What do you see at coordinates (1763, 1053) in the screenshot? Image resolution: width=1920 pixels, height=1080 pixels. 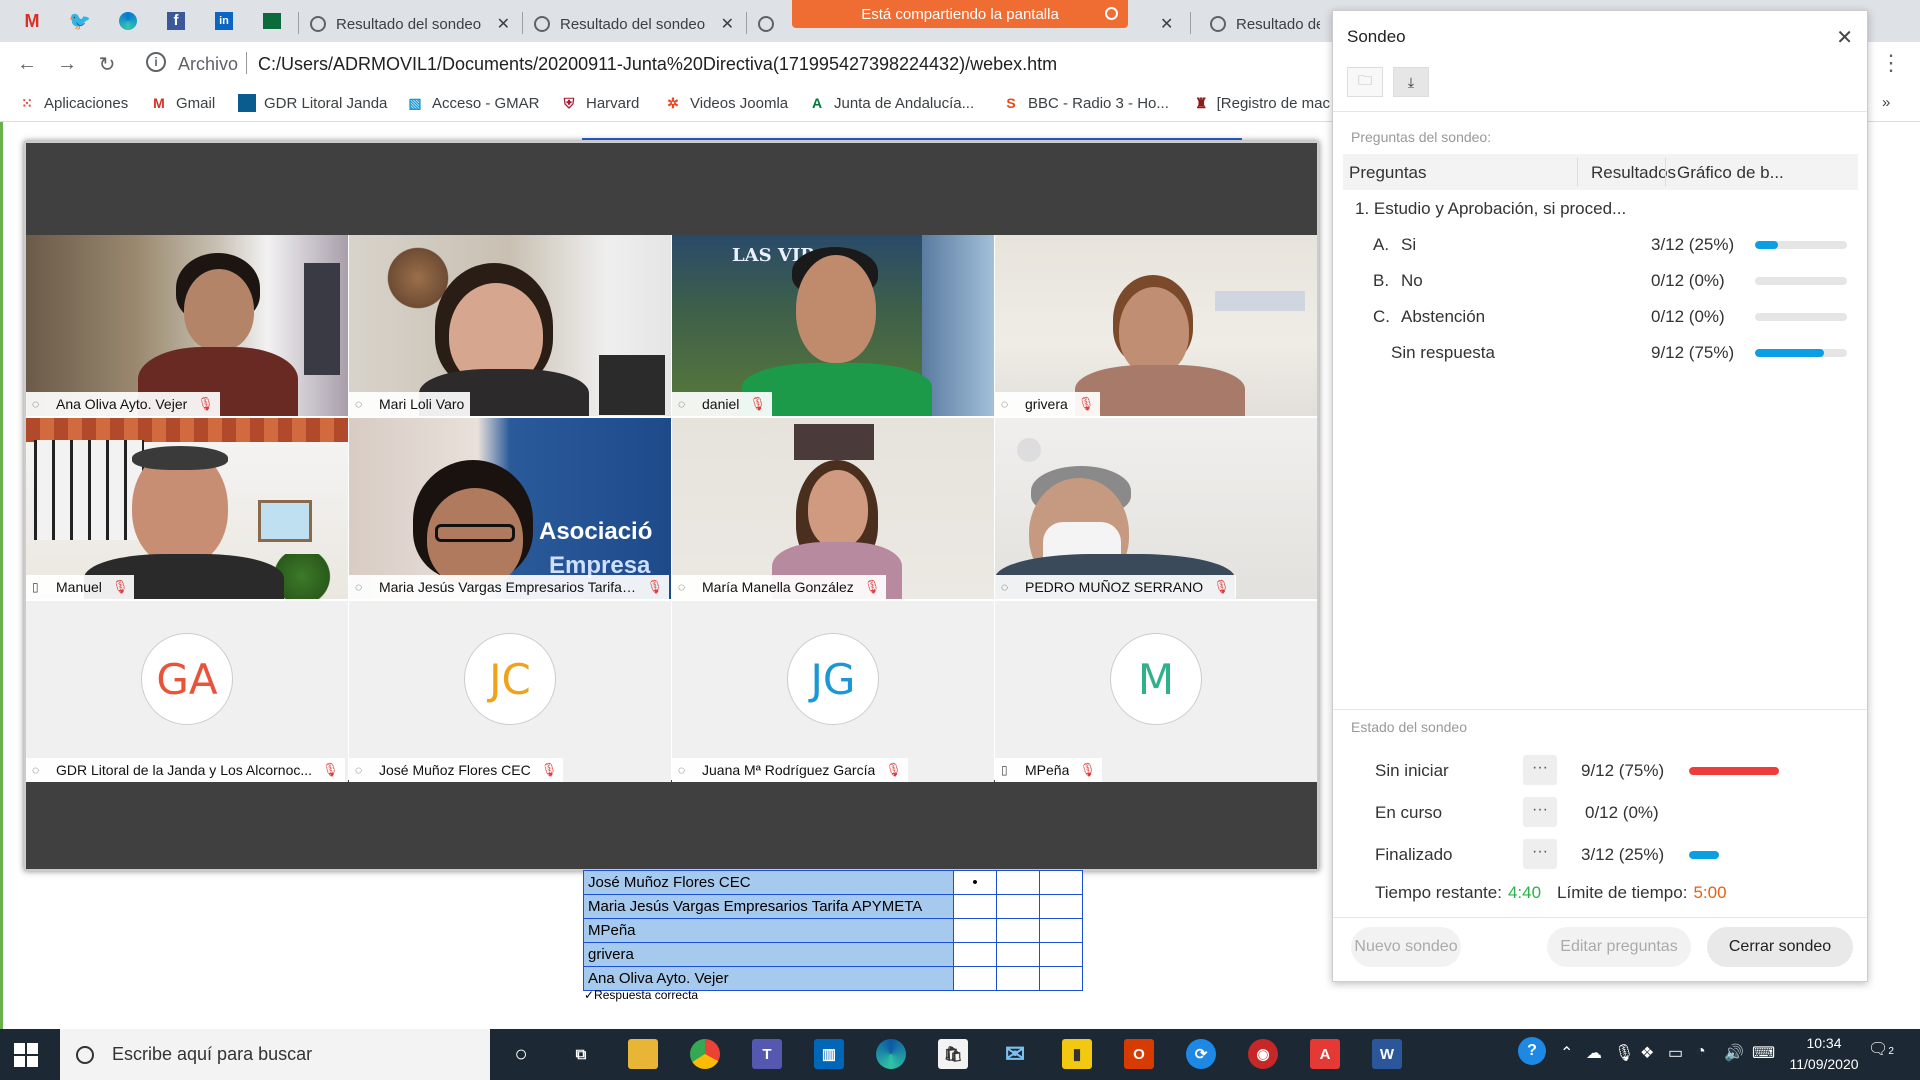 I see `keyboard-icon: ⌨` at bounding box center [1763, 1053].